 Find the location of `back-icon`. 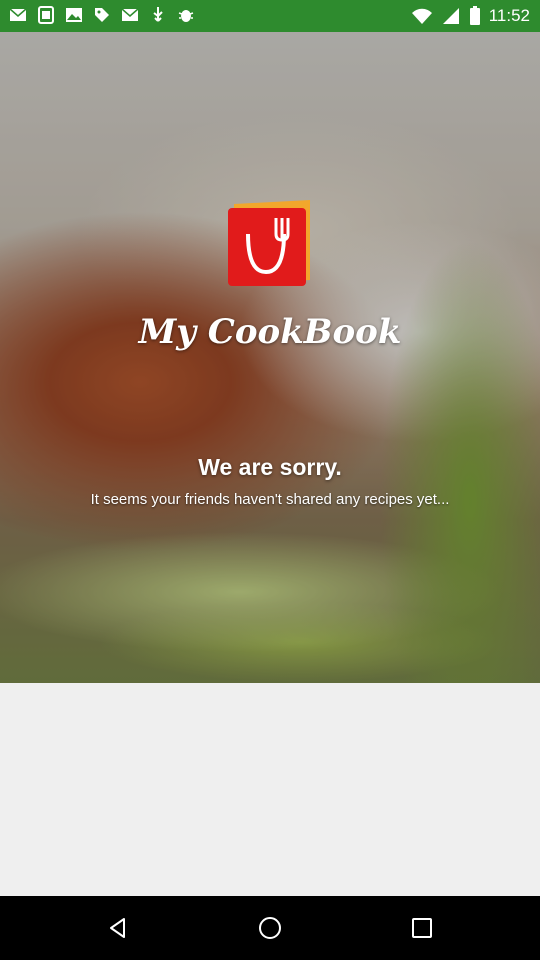

back-icon is located at coordinates (118, 928).